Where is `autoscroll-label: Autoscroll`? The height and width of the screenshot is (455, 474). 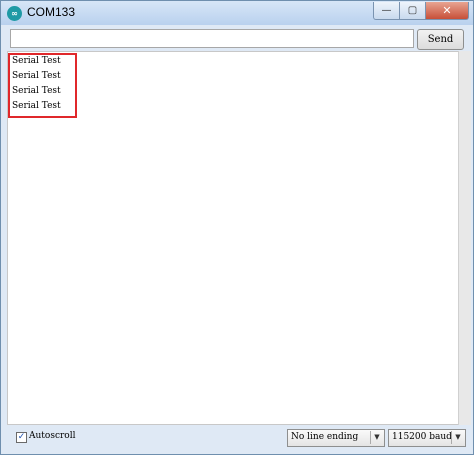
autoscroll-label: Autoscroll is located at coordinates (52, 436).